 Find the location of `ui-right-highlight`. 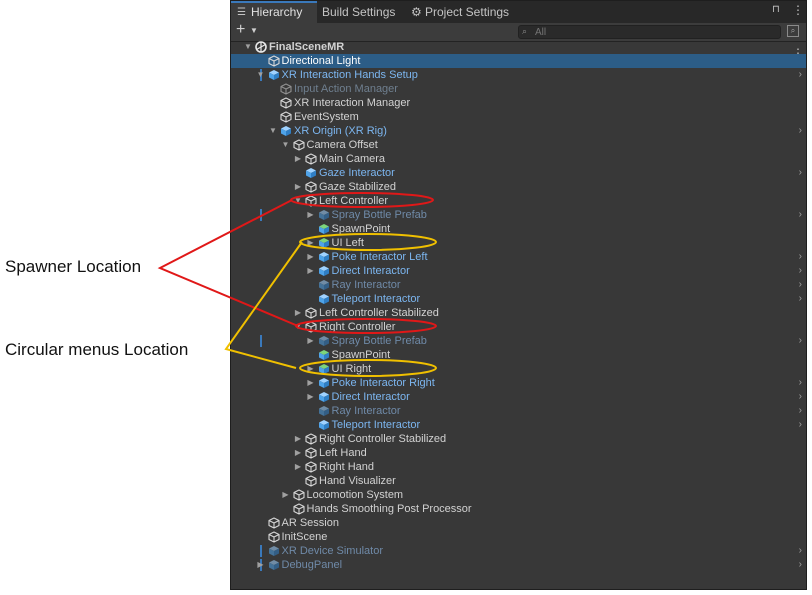

ui-right-highlight is located at coordinates (368, 368).